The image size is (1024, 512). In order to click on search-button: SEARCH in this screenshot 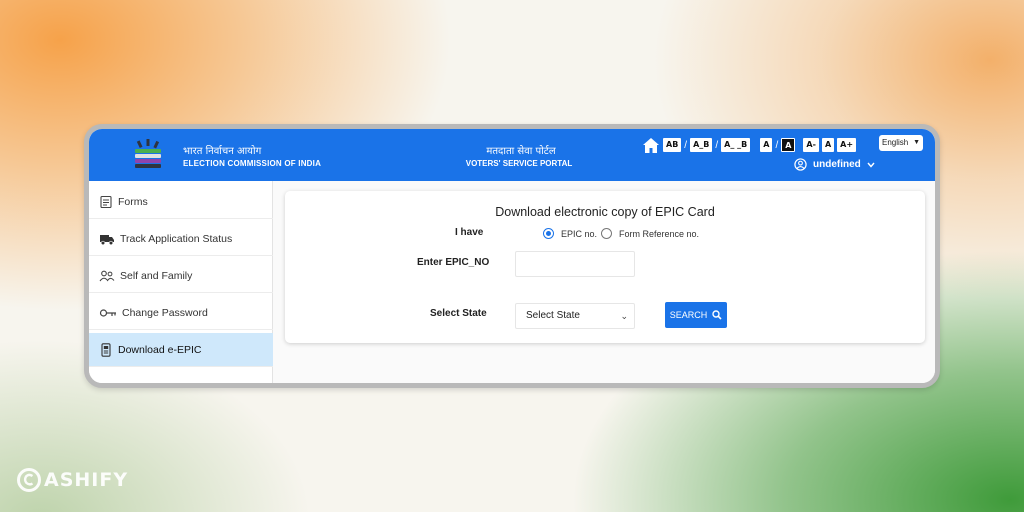, I will do `click(696, 315)`.